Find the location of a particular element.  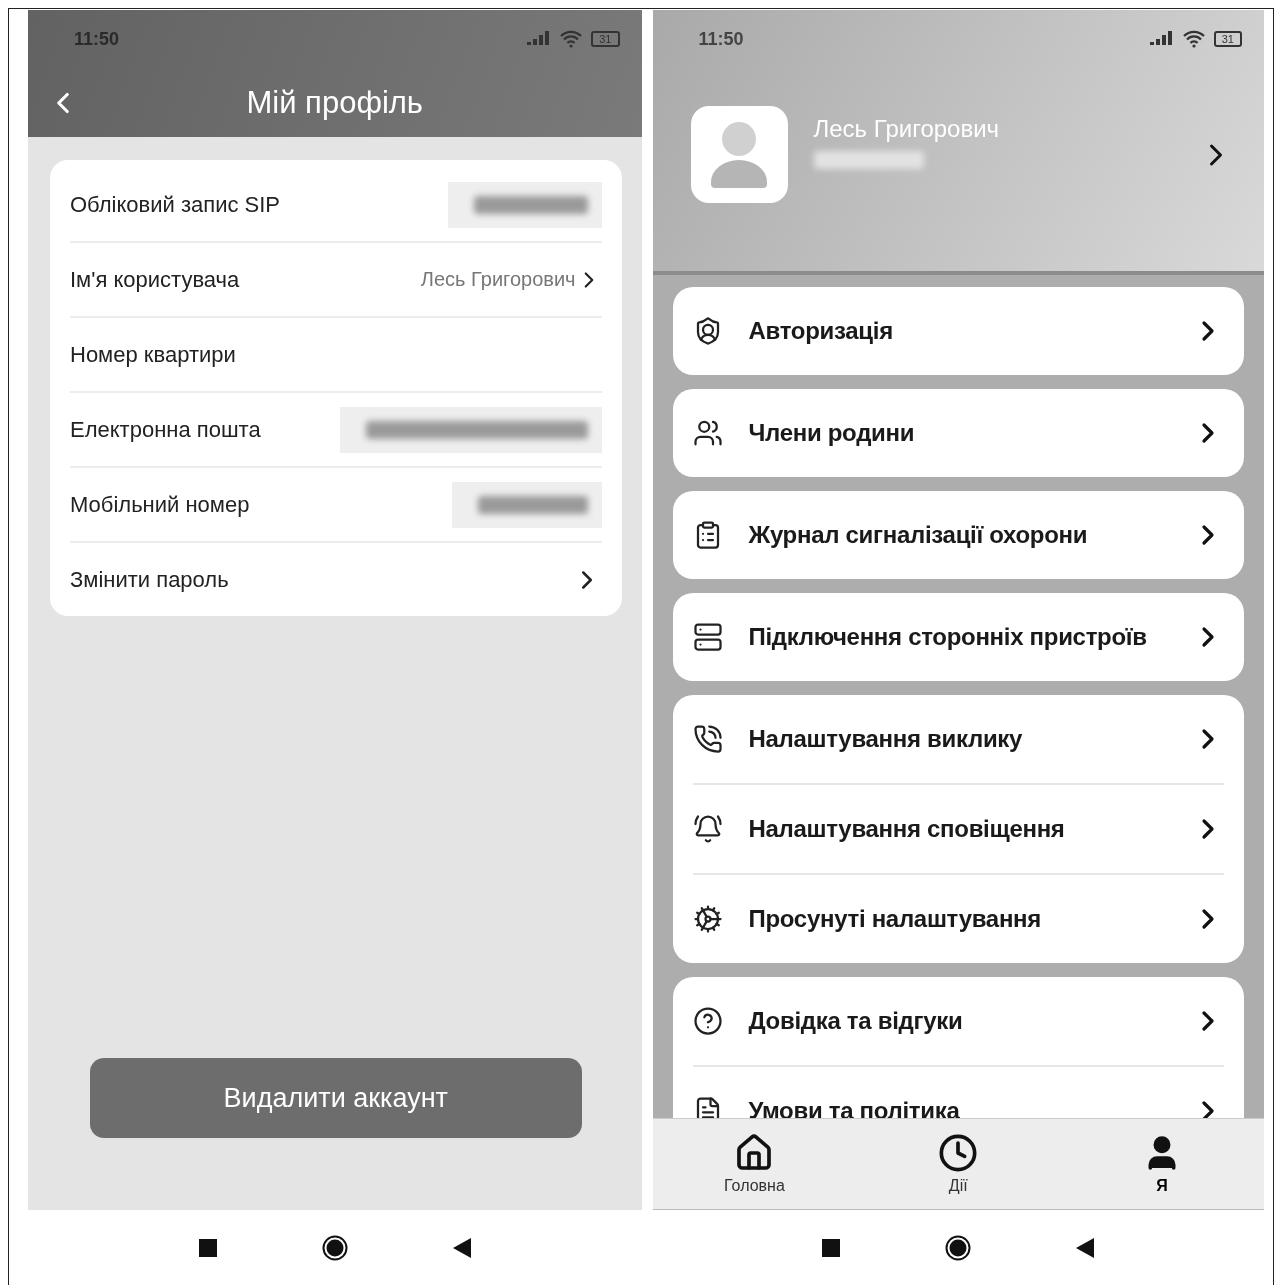

row-value: Лесь Григорович is located at coordinates (498, 279).